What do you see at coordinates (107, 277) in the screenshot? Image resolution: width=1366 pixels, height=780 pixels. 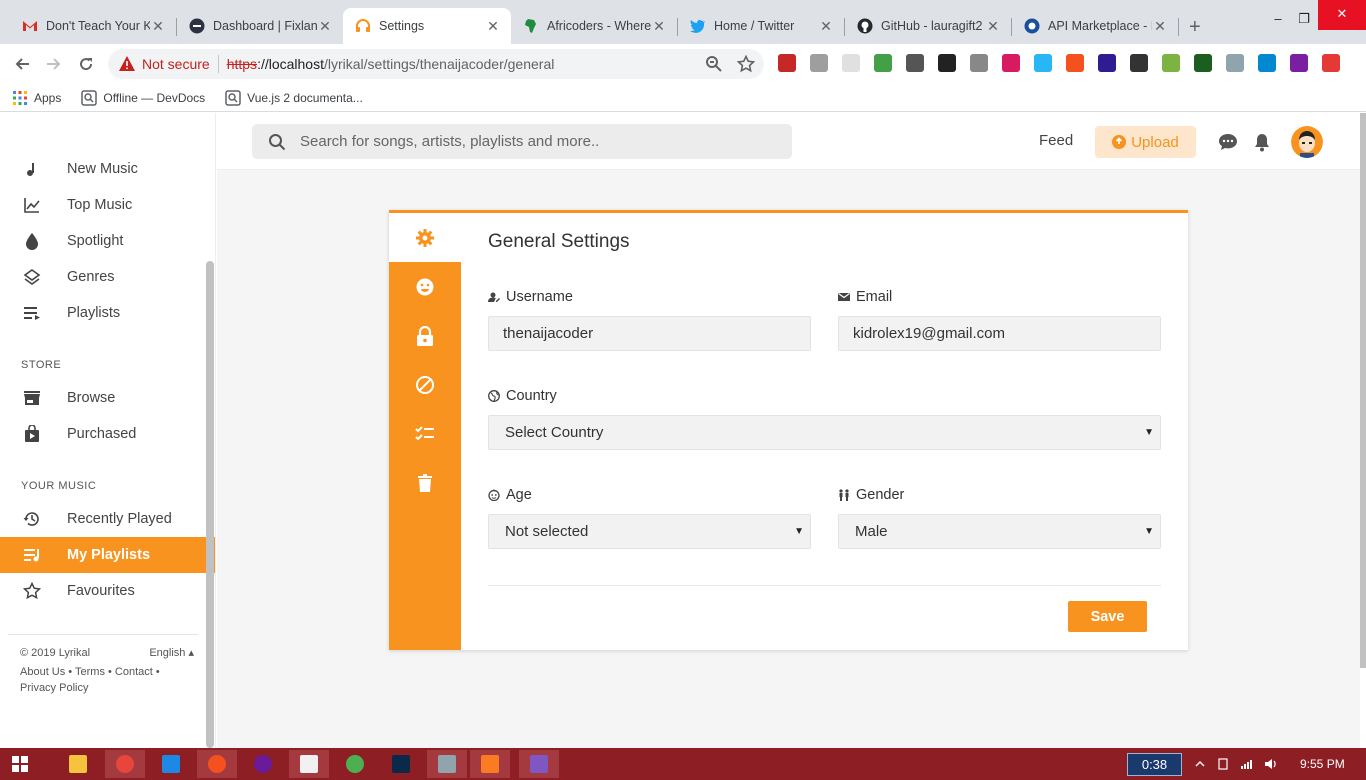 I see `sidebar-item-genres: Genres` at bounding box center [107, 277].